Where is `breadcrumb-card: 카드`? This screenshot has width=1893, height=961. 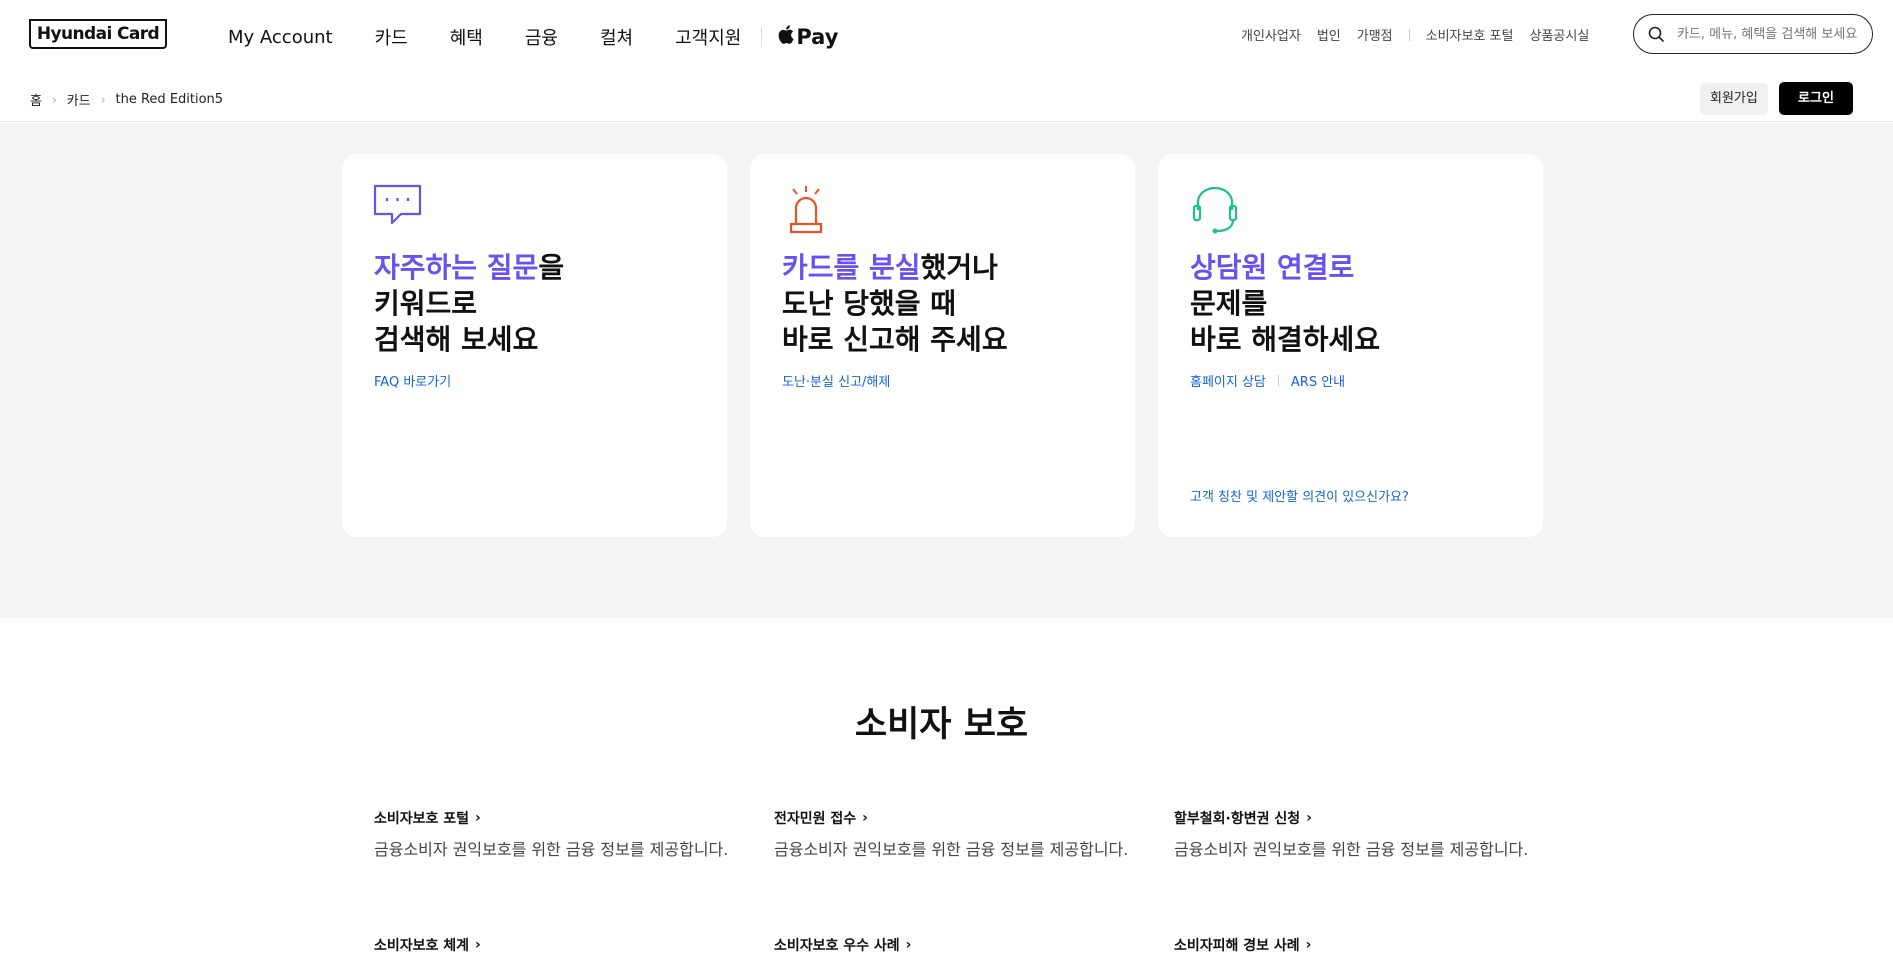
breadcrumb-card: 카드 is located at coordinates (79, 99).